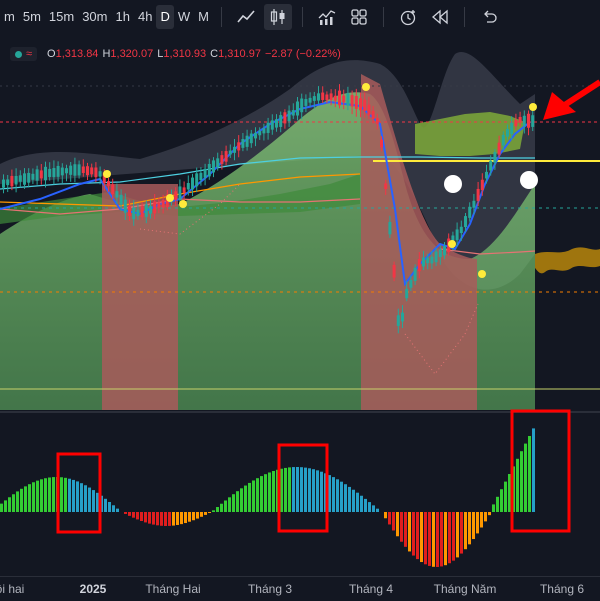 This screenshot has width=600, height=601. Describe the element at coordinates (440, 17) in the screenshot. I see `replay-icon` at that location.